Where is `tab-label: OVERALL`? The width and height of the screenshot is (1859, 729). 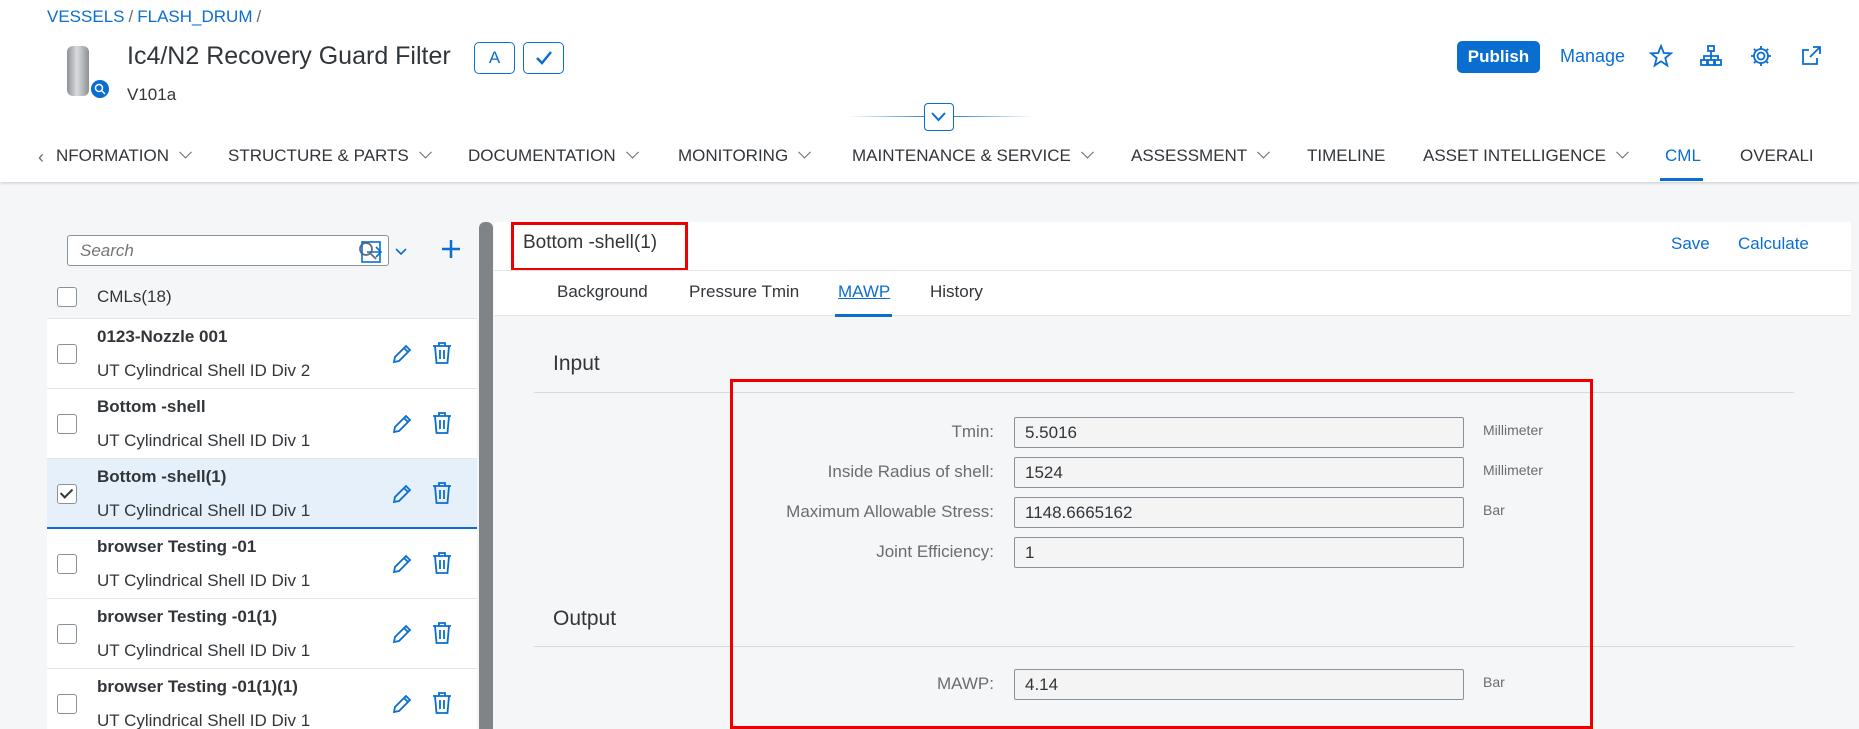 tab-label: OVERALL is located at coordinates (1776, 155).